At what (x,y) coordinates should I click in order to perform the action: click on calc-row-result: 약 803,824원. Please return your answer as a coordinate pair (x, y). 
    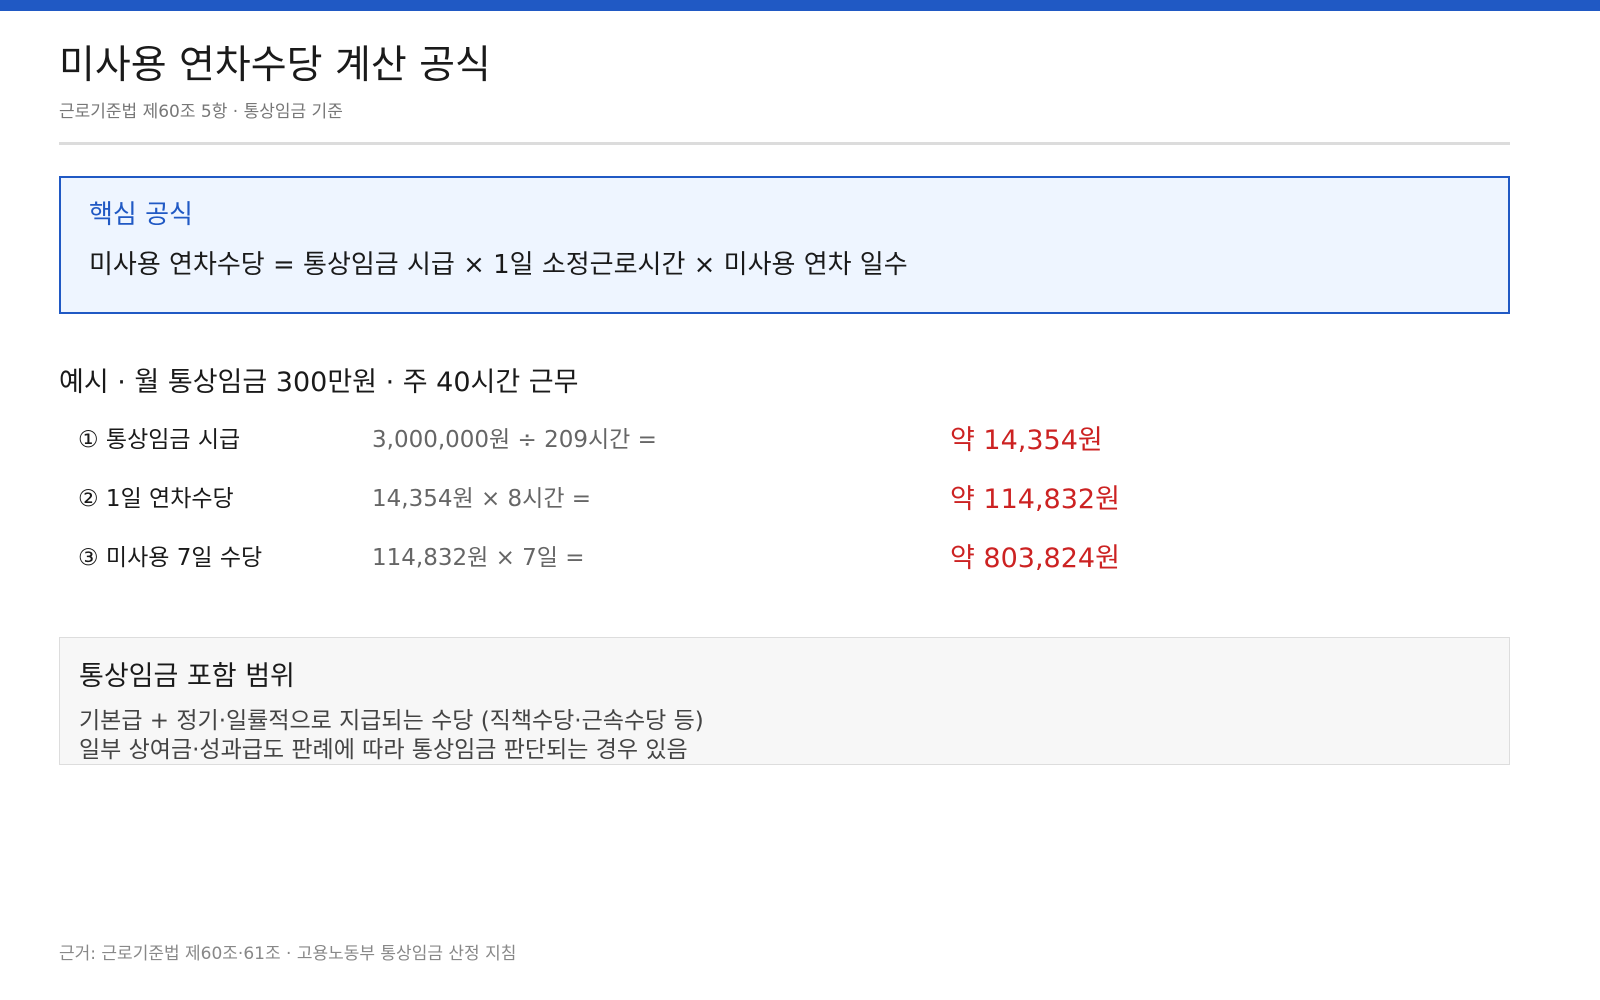
    Looking at the image, I should click on (1035, 558).